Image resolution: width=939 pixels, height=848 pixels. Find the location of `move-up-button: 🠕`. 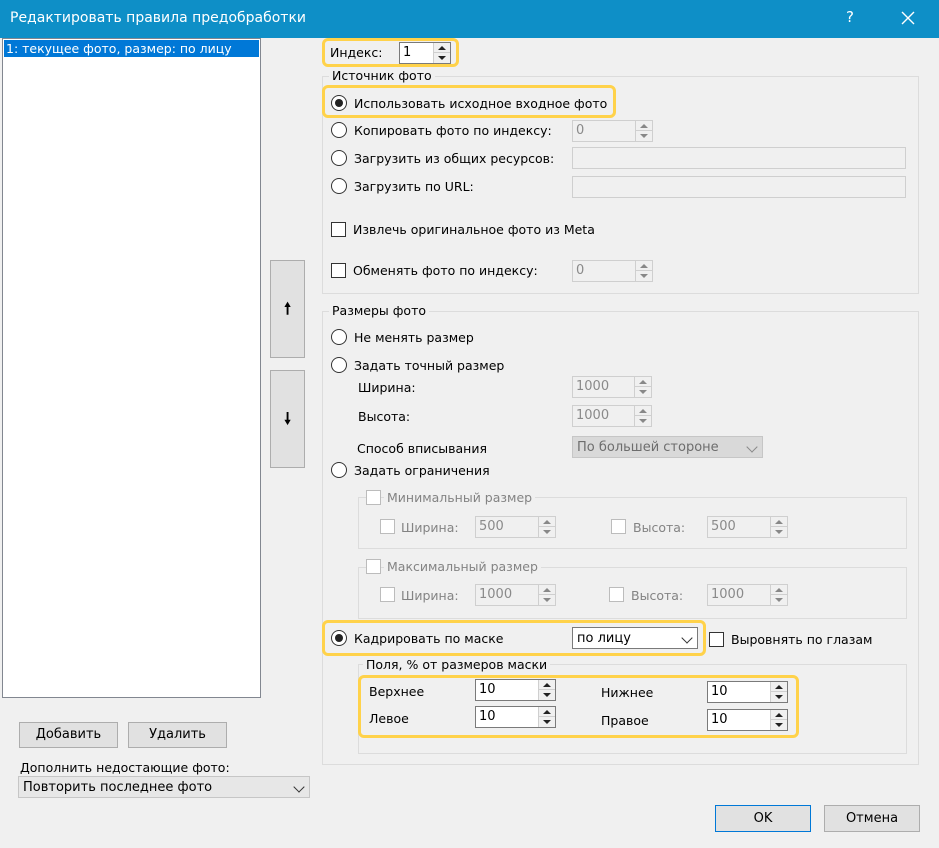

move-up-button: 🠕 is located at coordinates (287, 309).